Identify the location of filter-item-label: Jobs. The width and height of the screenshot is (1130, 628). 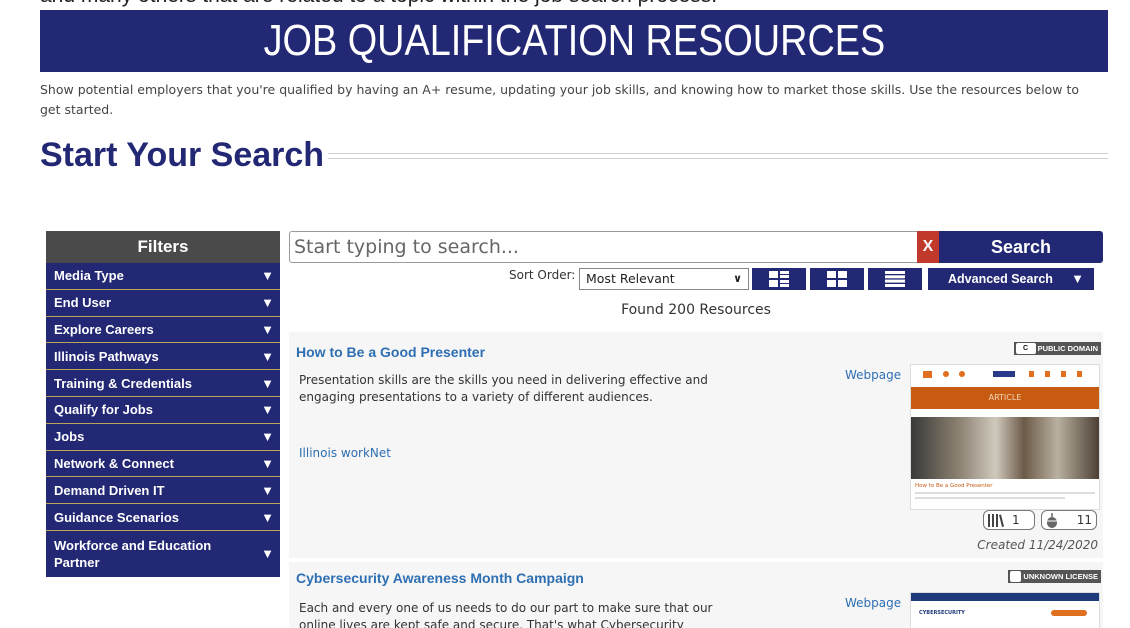
(69, 437).